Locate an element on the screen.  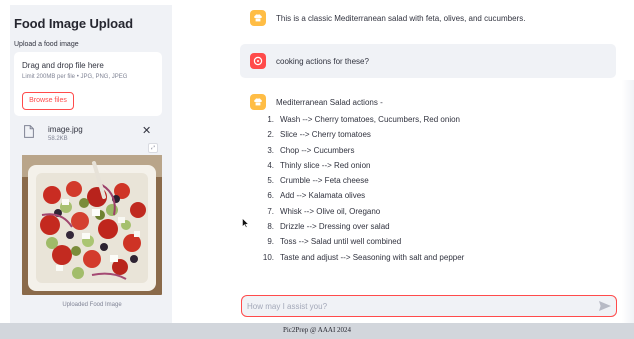
list-item: 9. Toss --> Salad until well combined is located at coordinates (334, 242).